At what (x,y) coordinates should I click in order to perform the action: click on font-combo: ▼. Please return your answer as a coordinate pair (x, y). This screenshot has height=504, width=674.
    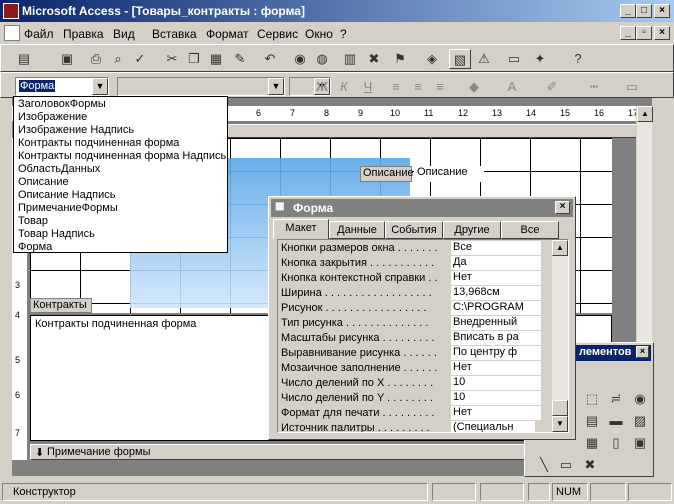
    Looking at the image, I should click on (201, 86).